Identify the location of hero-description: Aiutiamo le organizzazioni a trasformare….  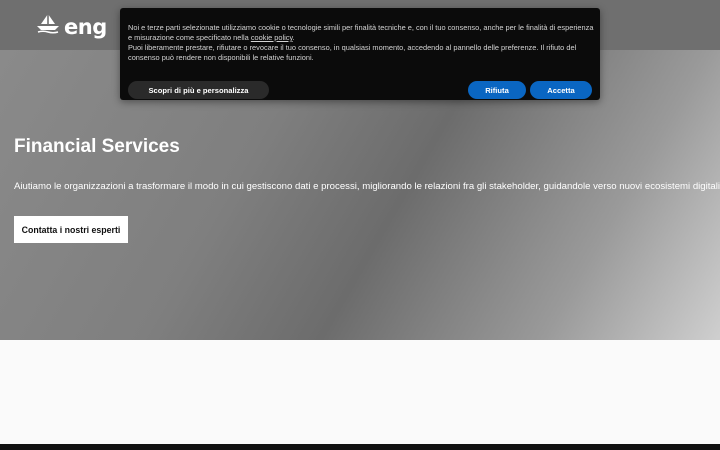
(367, 186).